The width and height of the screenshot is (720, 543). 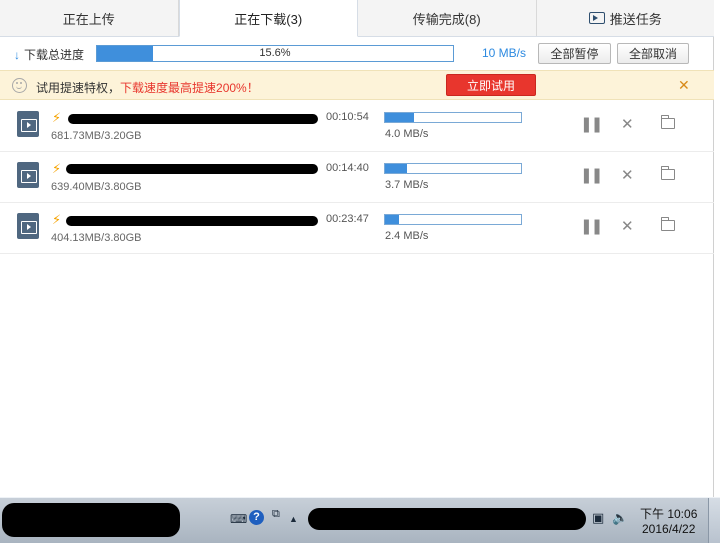 What do you see at coordinates (276, 514) in the screenshot?
I see `network-sync-icon: ⧉` at bounding box center [276, 514].